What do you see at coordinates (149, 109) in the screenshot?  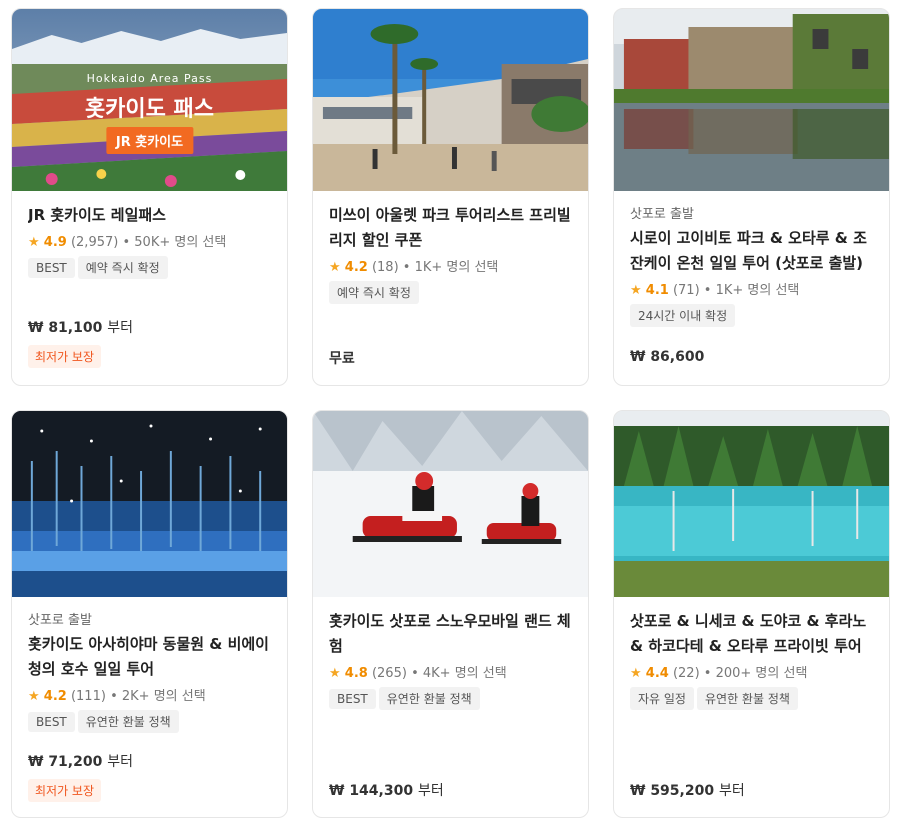 I see `thumb-overlay-title: 홋카이도 패스` at bounding box center [149, 109].